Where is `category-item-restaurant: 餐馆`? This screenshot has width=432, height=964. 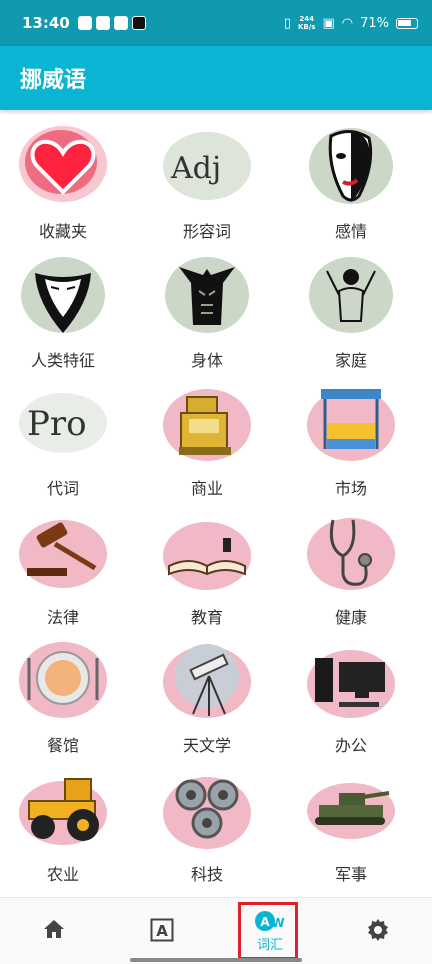
category-item-restaurant: 餐馆 is located at coordinates (66, 700).